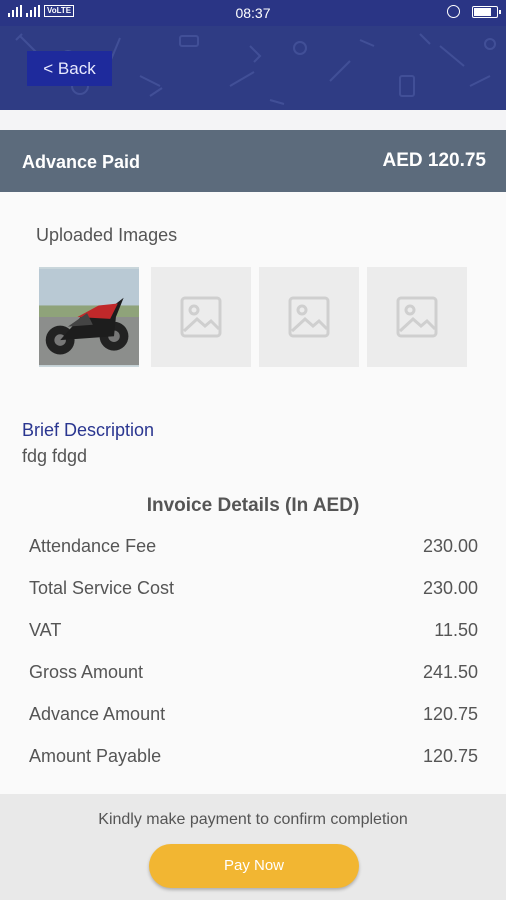  What do you see at coordinates (253, 590) in the screenshot?
I see `invoice-row-total-service-cost: Total Service Cost 230.00` at bounding box center [253, 590].